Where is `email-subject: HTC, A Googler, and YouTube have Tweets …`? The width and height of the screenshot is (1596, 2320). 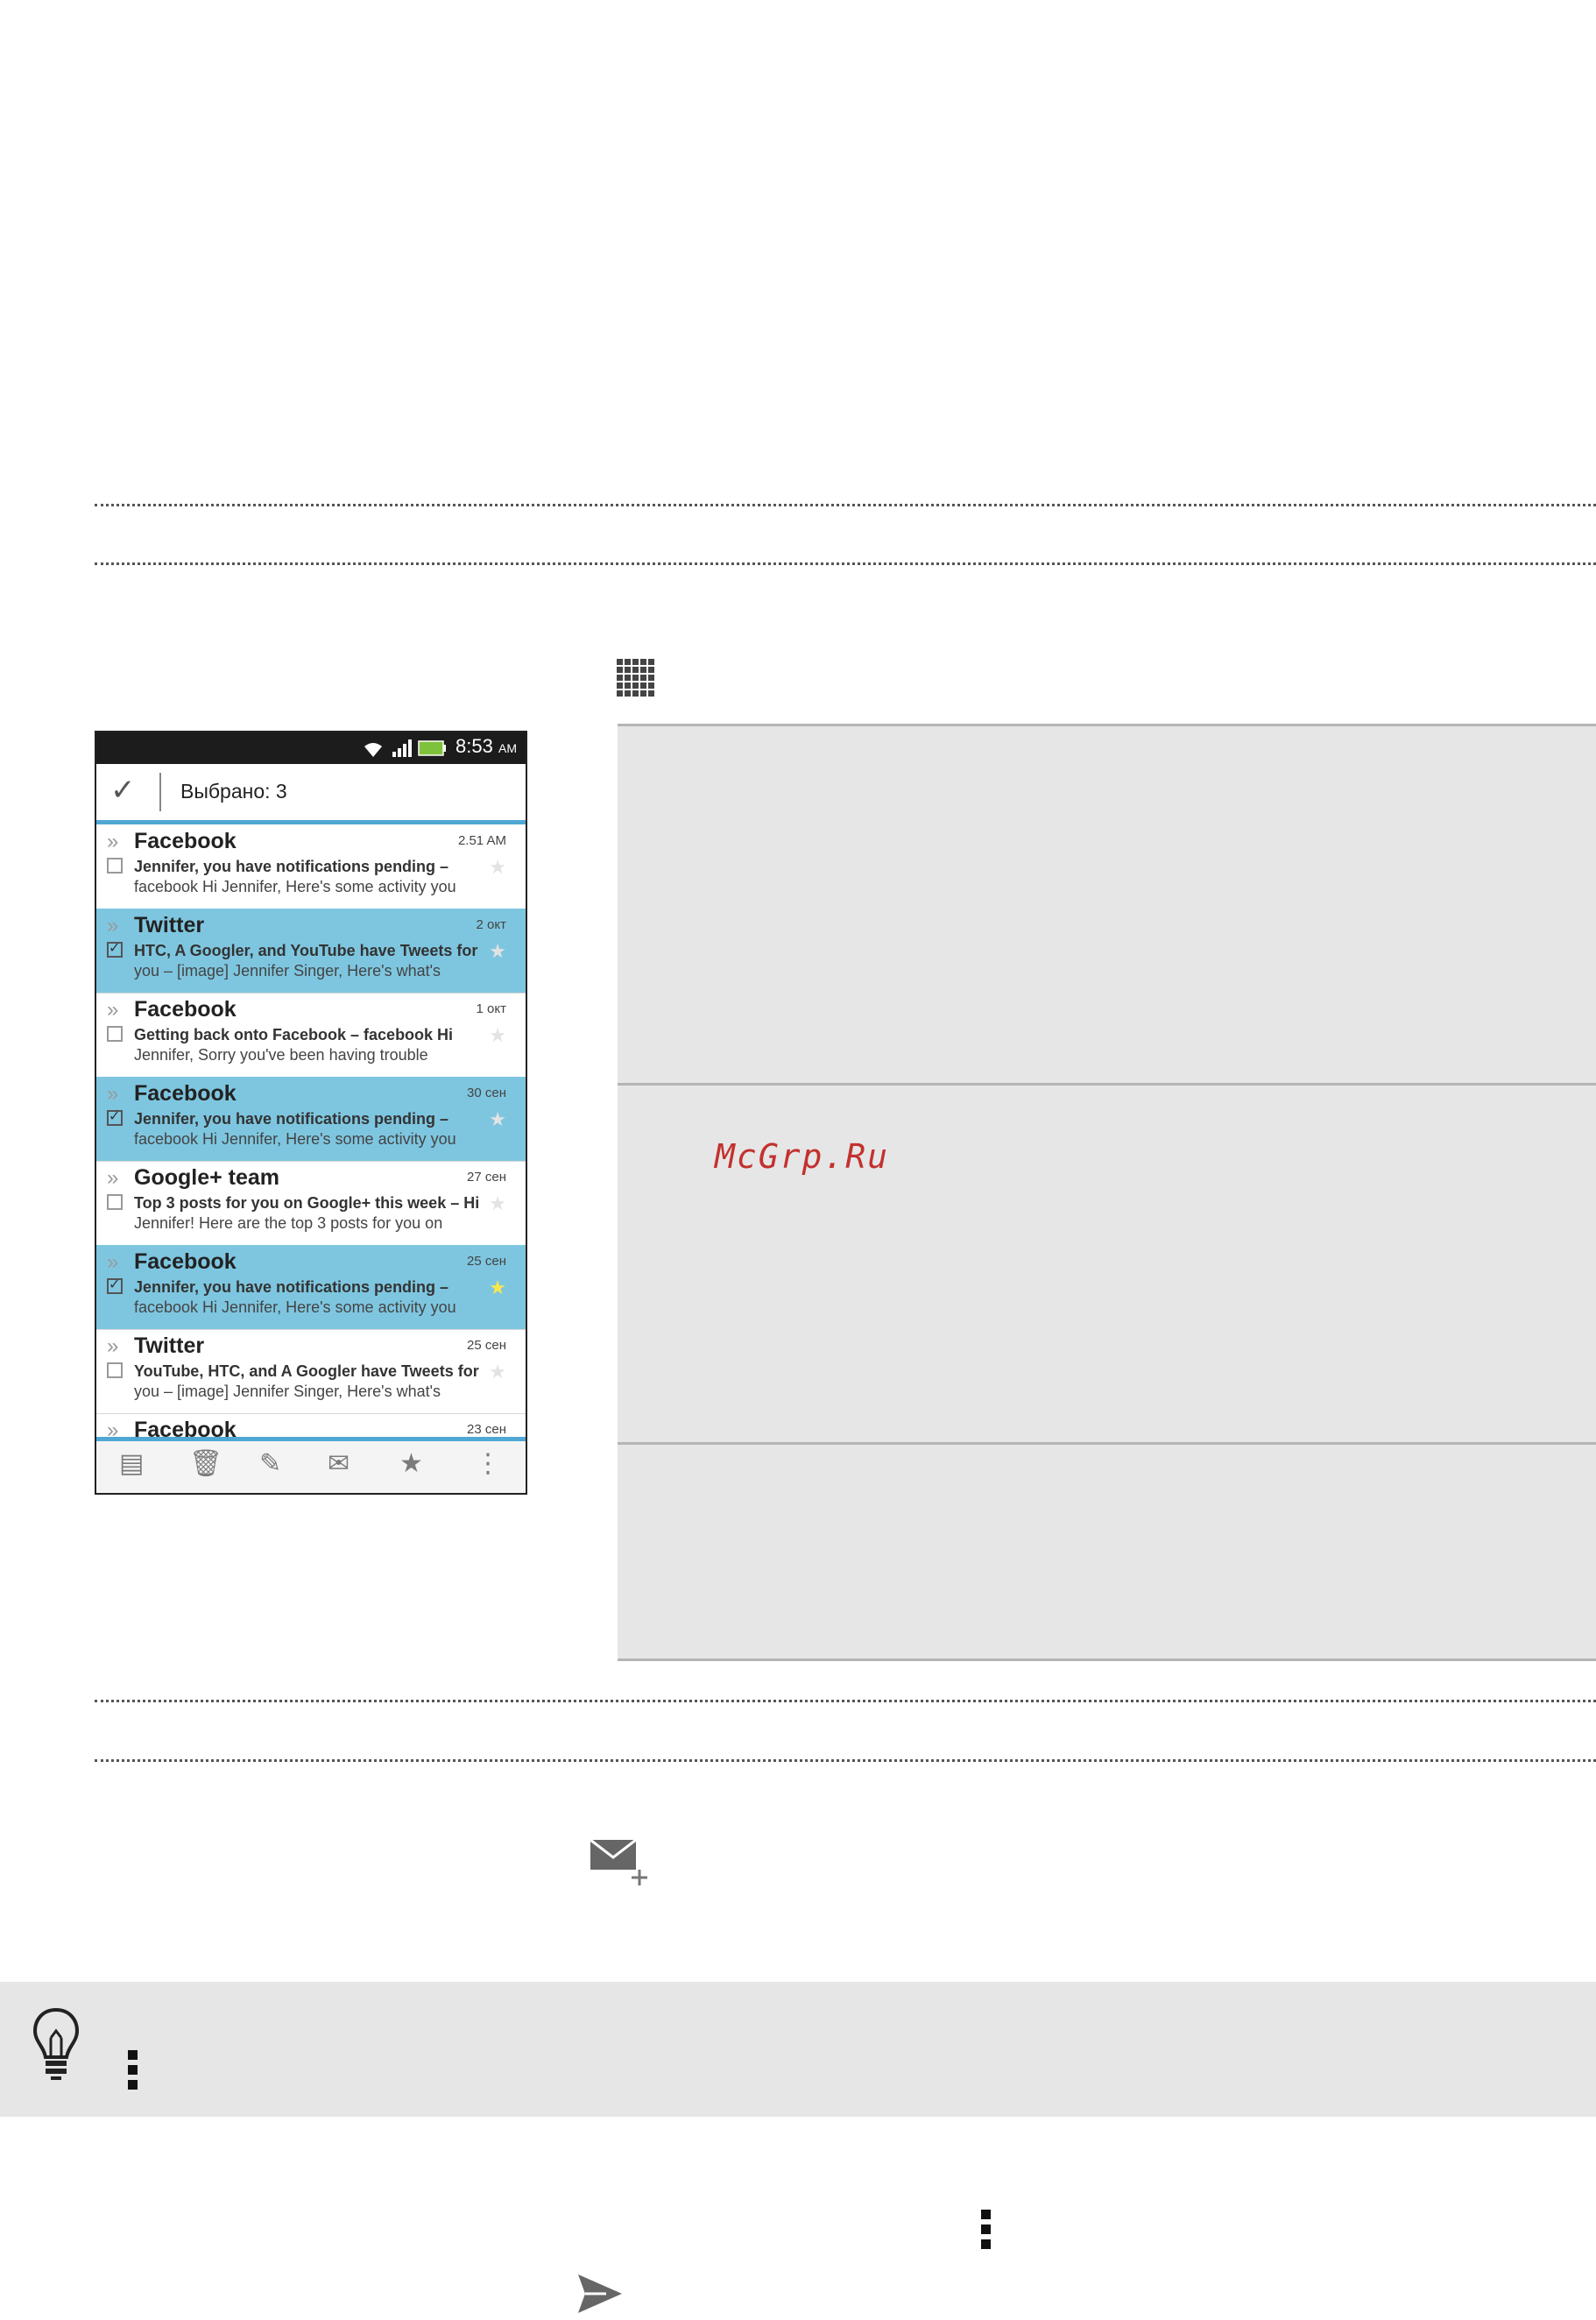
email-subject: HTC, A Googler, and YouTube have Tweets … is located at coordinates (306, 951).